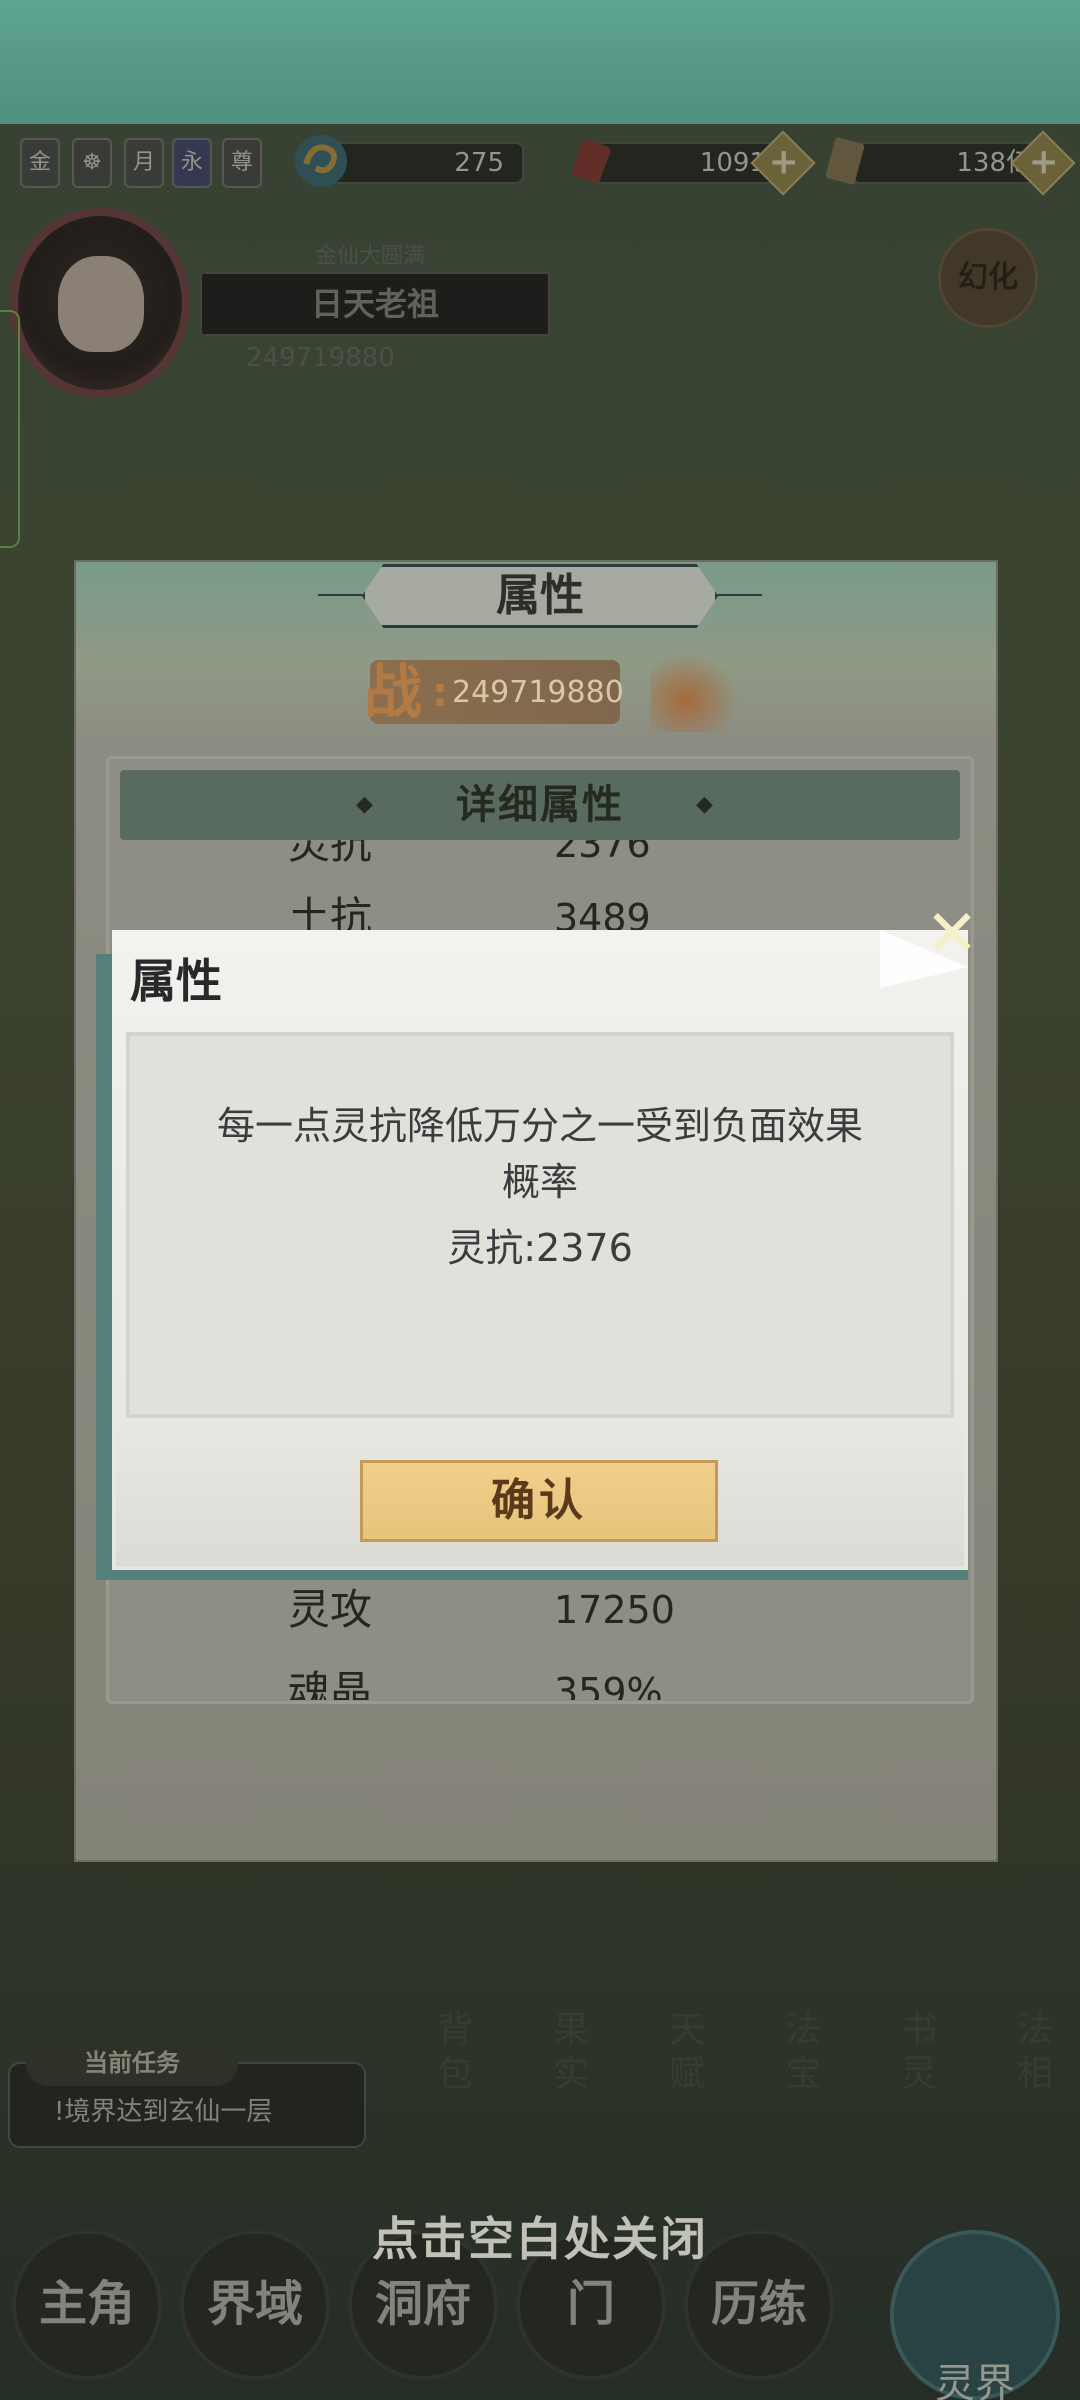 The height and width of the screenshot is (2400, 1080). I want to click on confirm-button: 确认, so click(539, 1501).